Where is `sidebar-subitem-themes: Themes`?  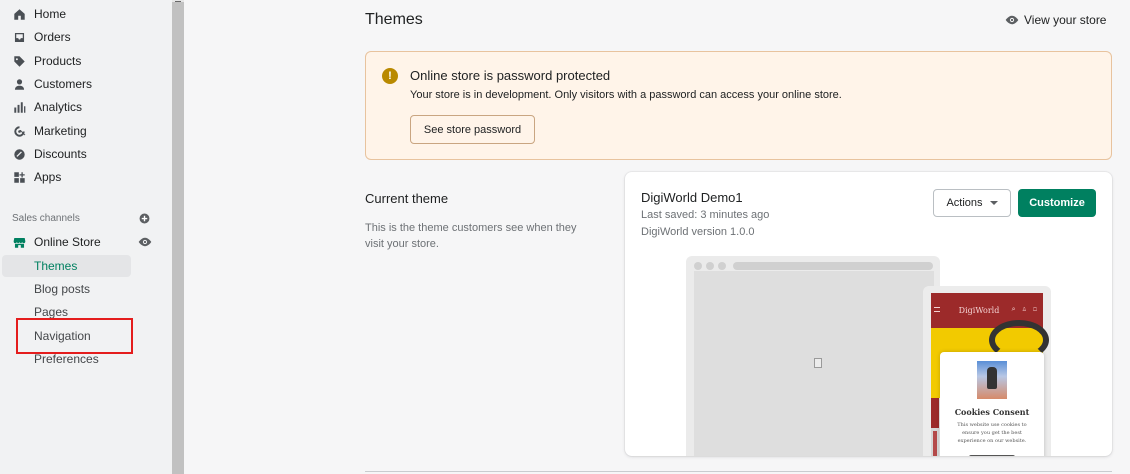
sidebar-subitem-themes: Themes is located at coordinates (66, 266).